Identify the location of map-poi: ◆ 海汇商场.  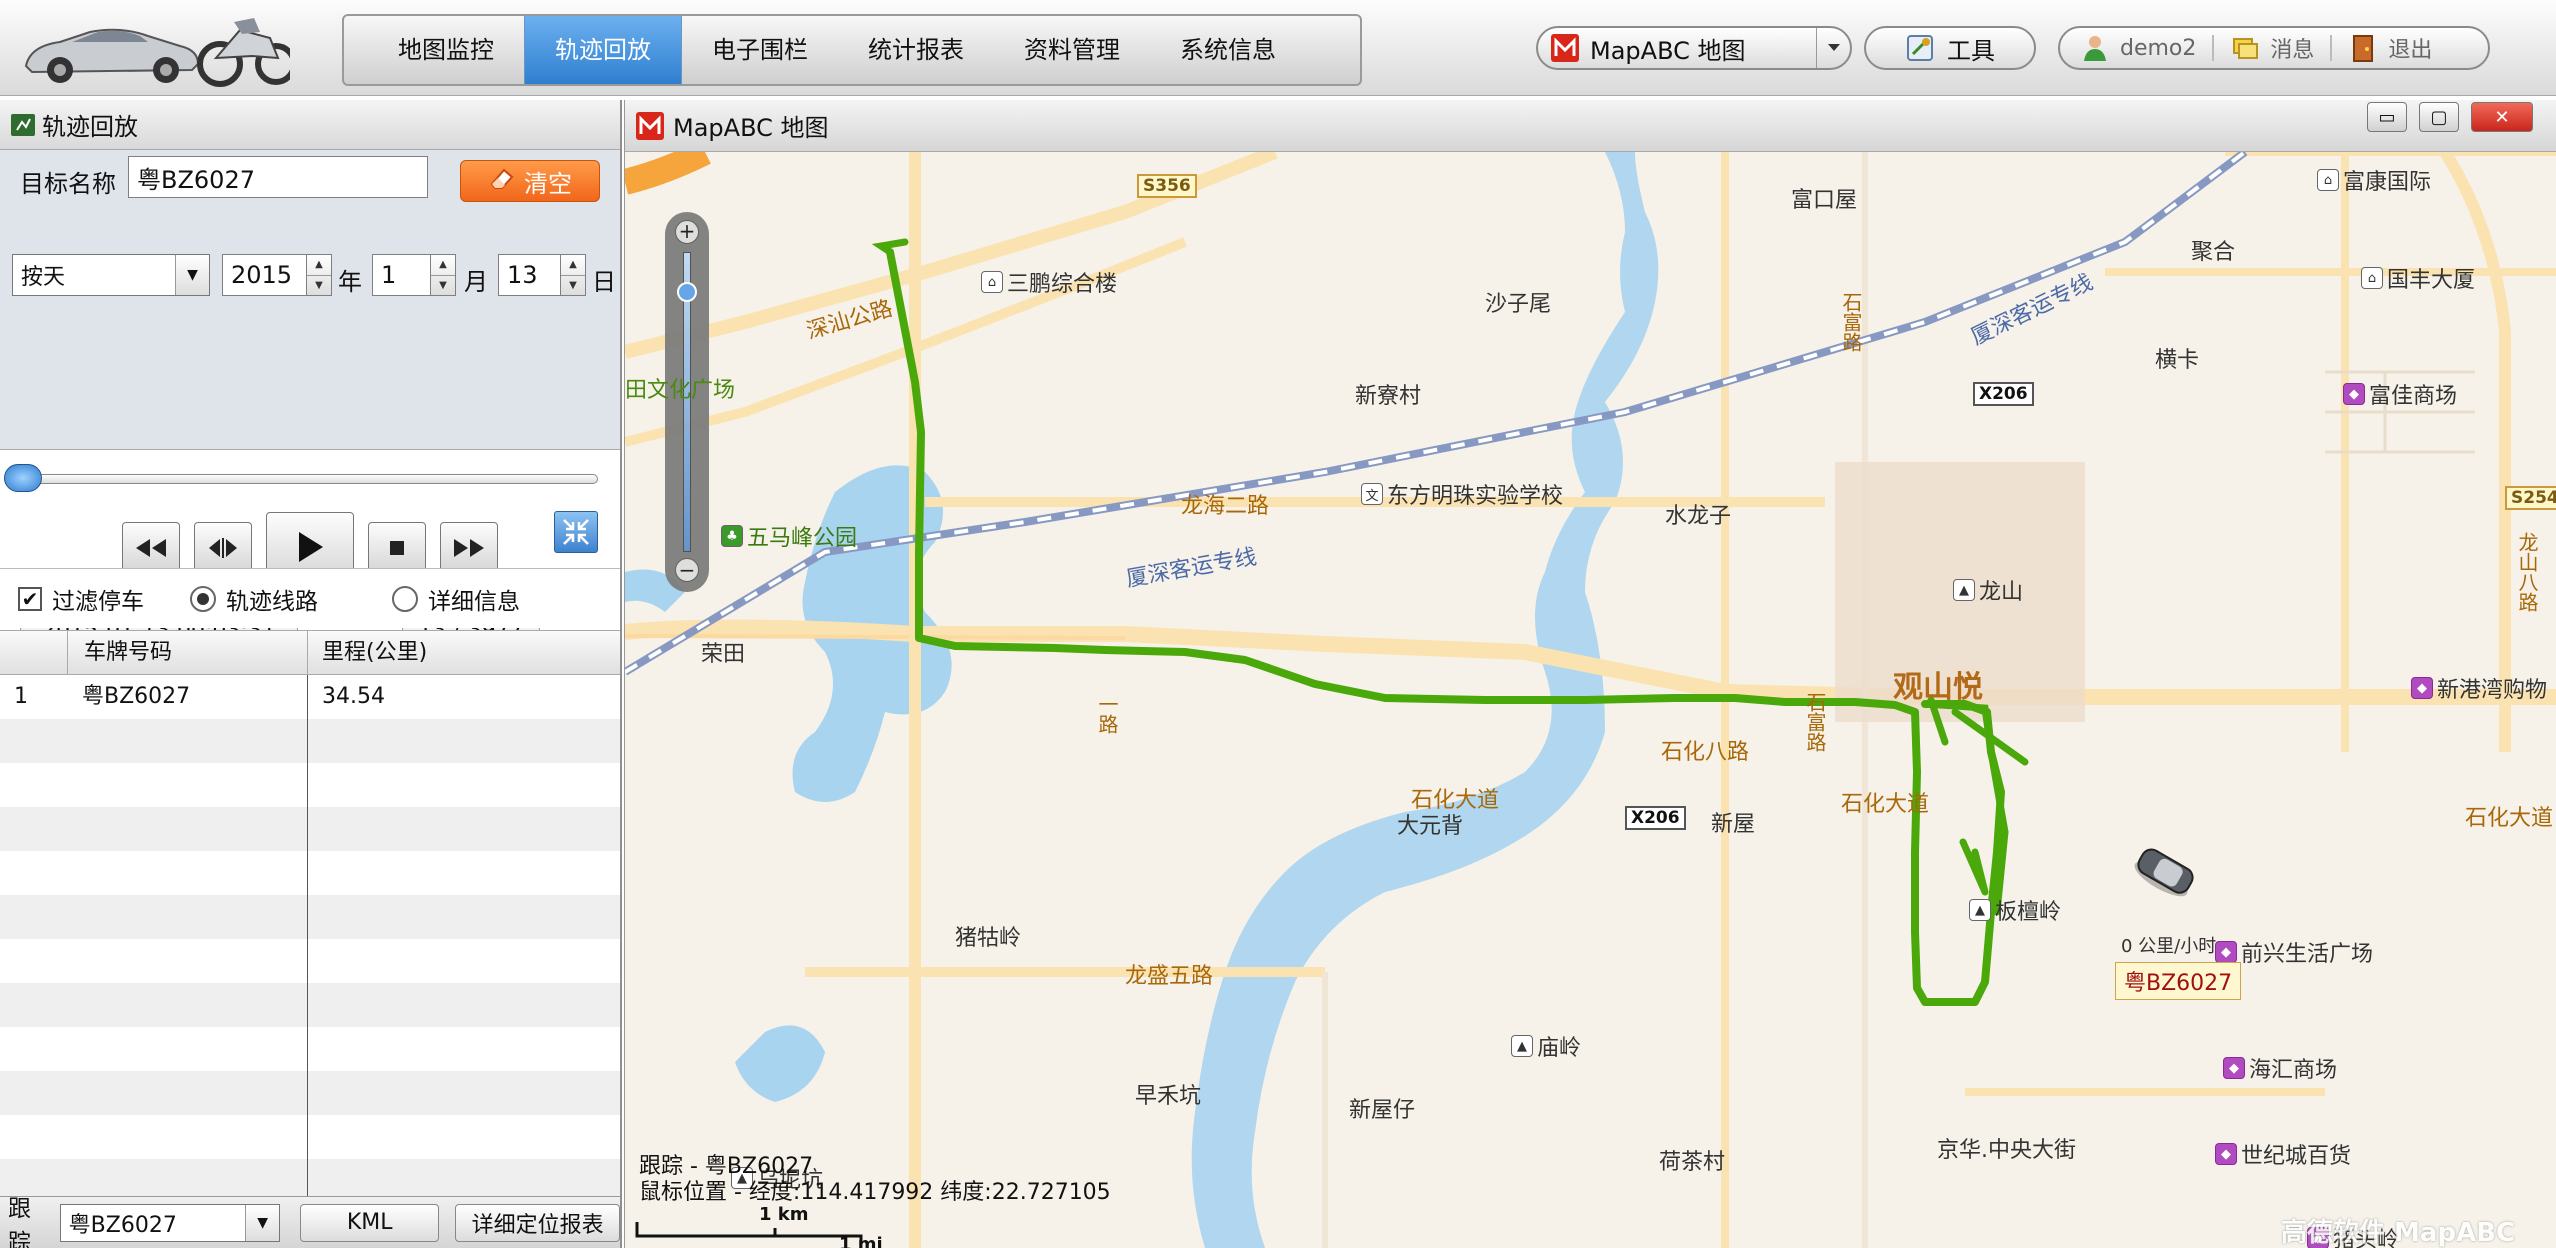
(2280, 1068).